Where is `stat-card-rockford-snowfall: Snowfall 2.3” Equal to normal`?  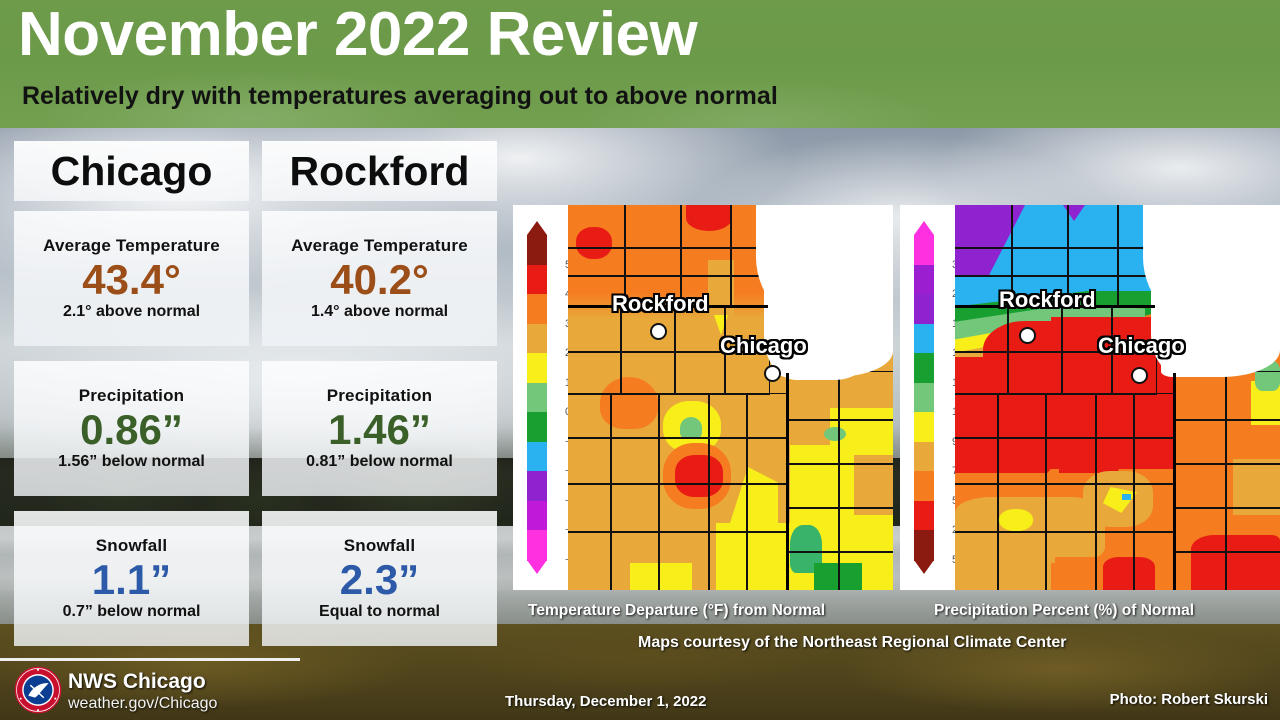 stat-card-rockford-snowfall: Snowfall 2.3” Equal to normal is located at coordinates (379, 578).